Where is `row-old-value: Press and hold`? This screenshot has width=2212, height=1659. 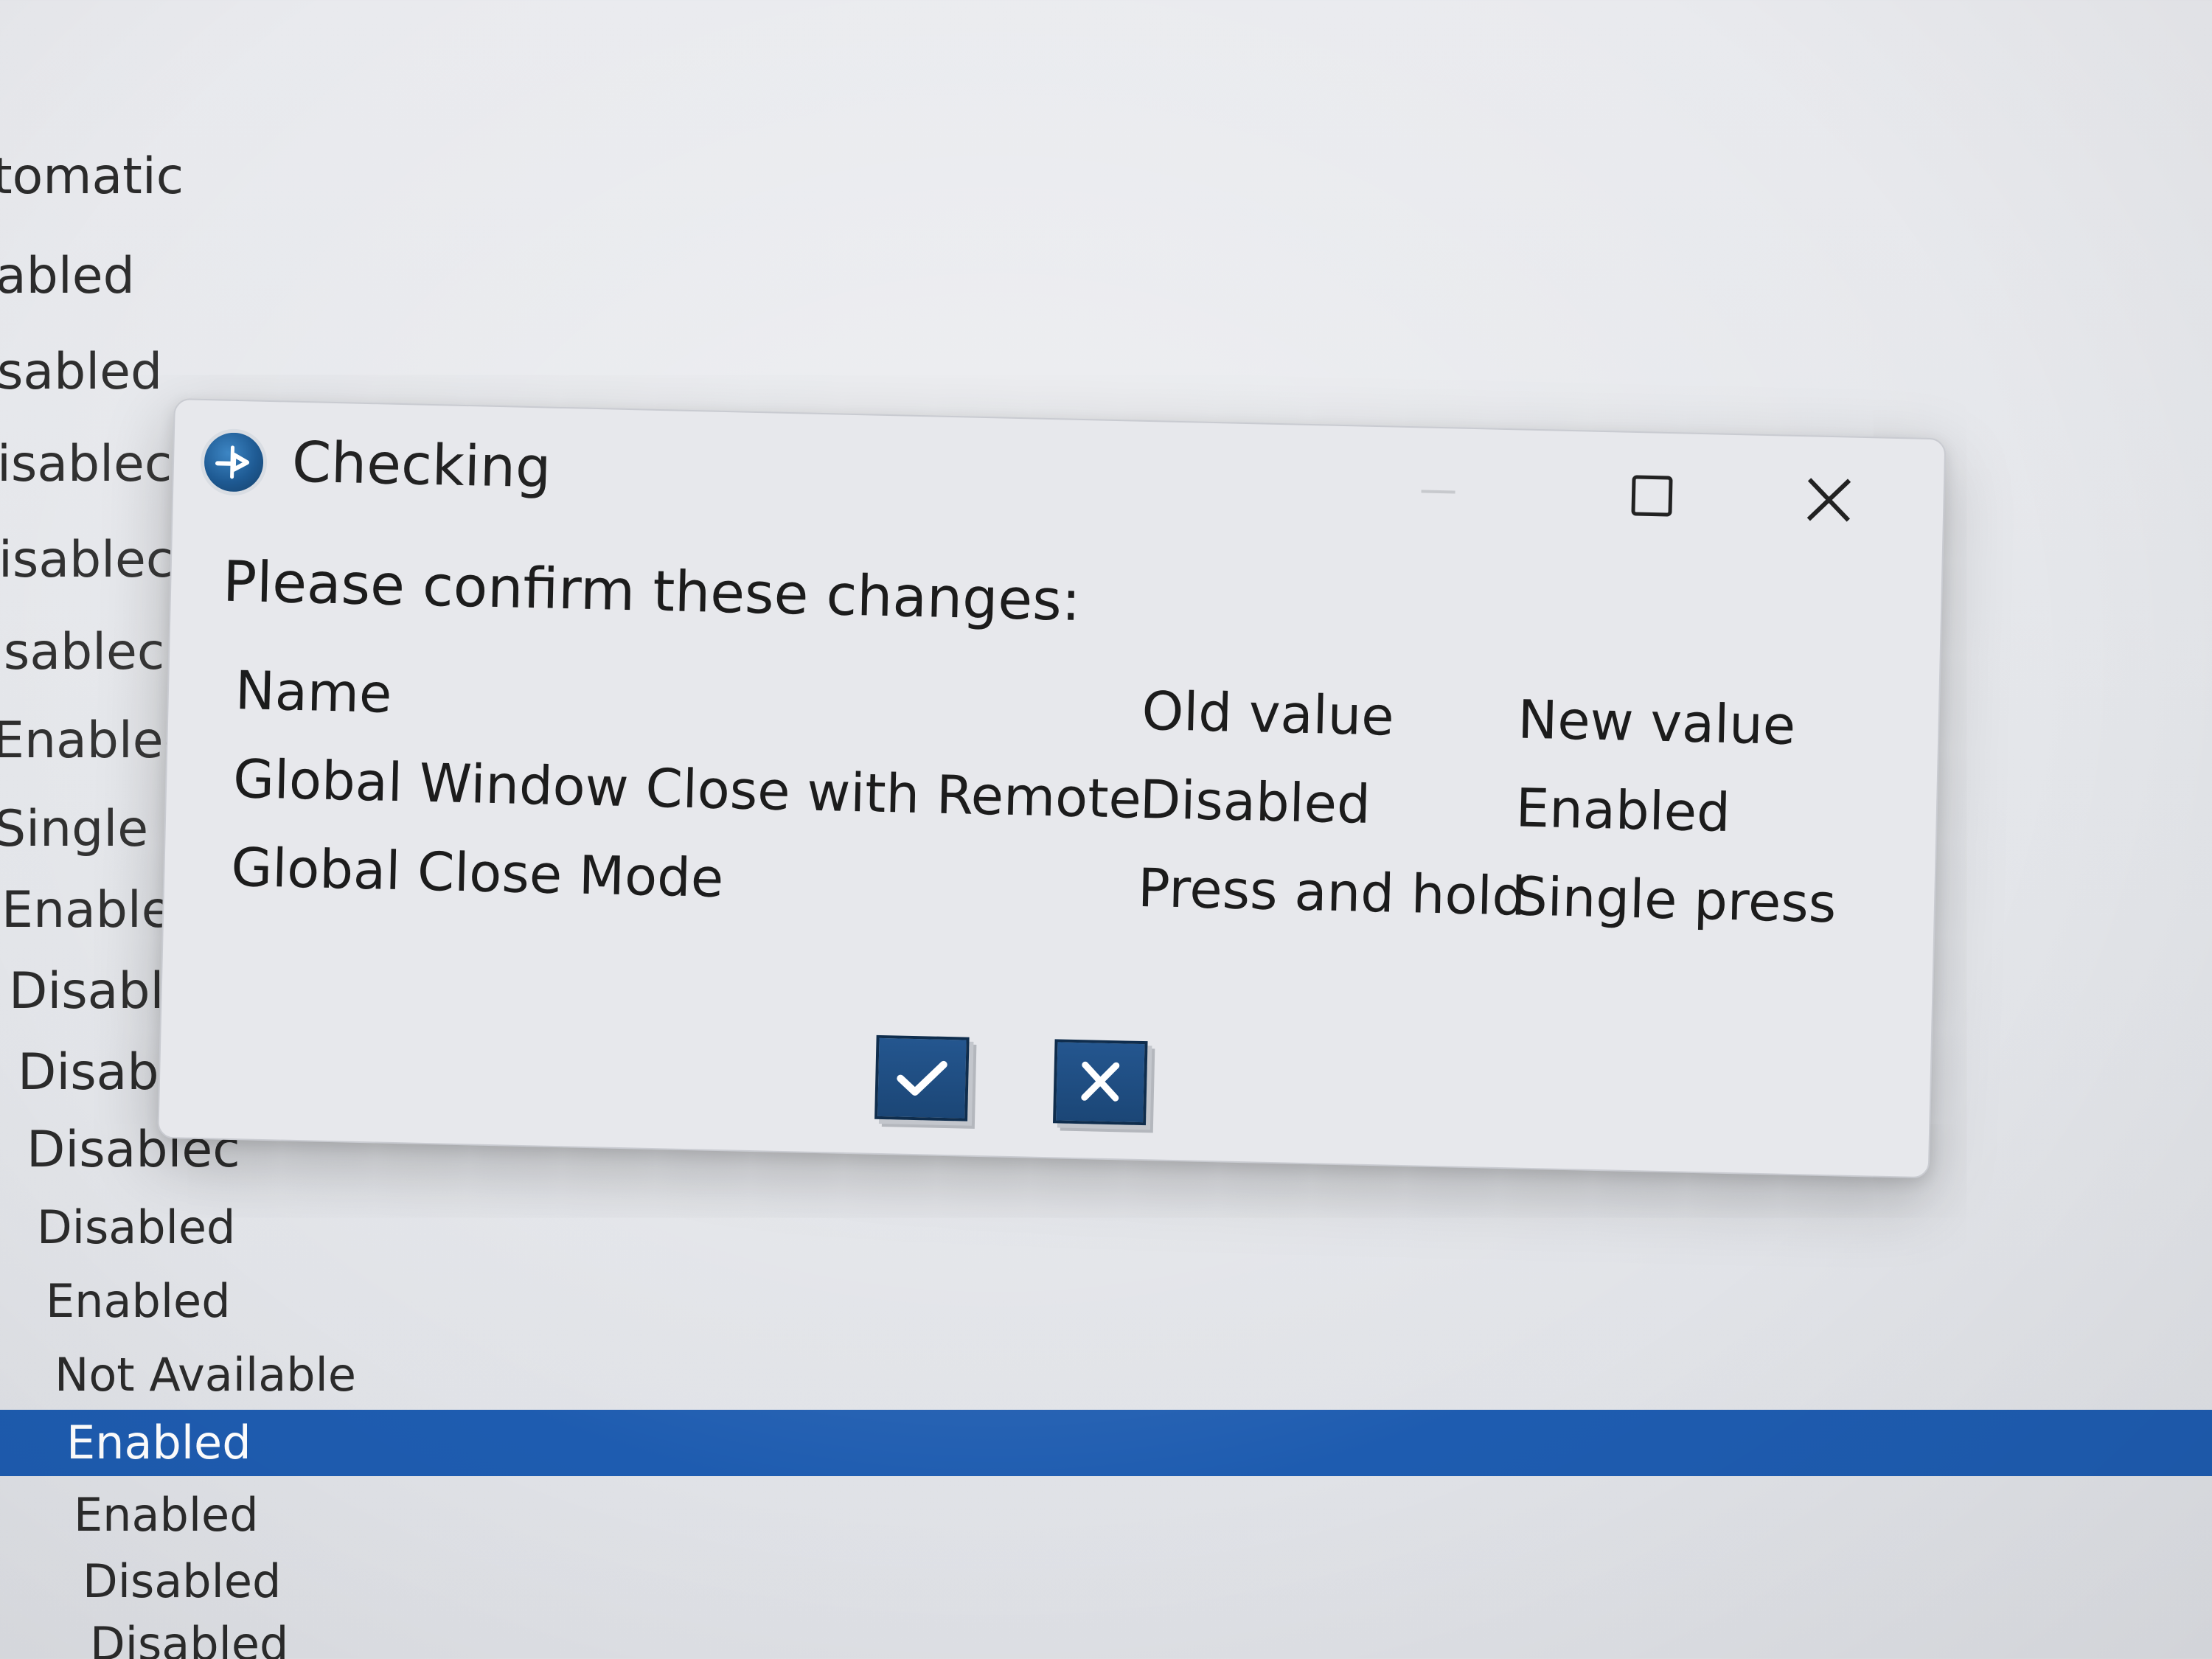 row-old-value: Press and hold is located at coordinates (1332, 892).